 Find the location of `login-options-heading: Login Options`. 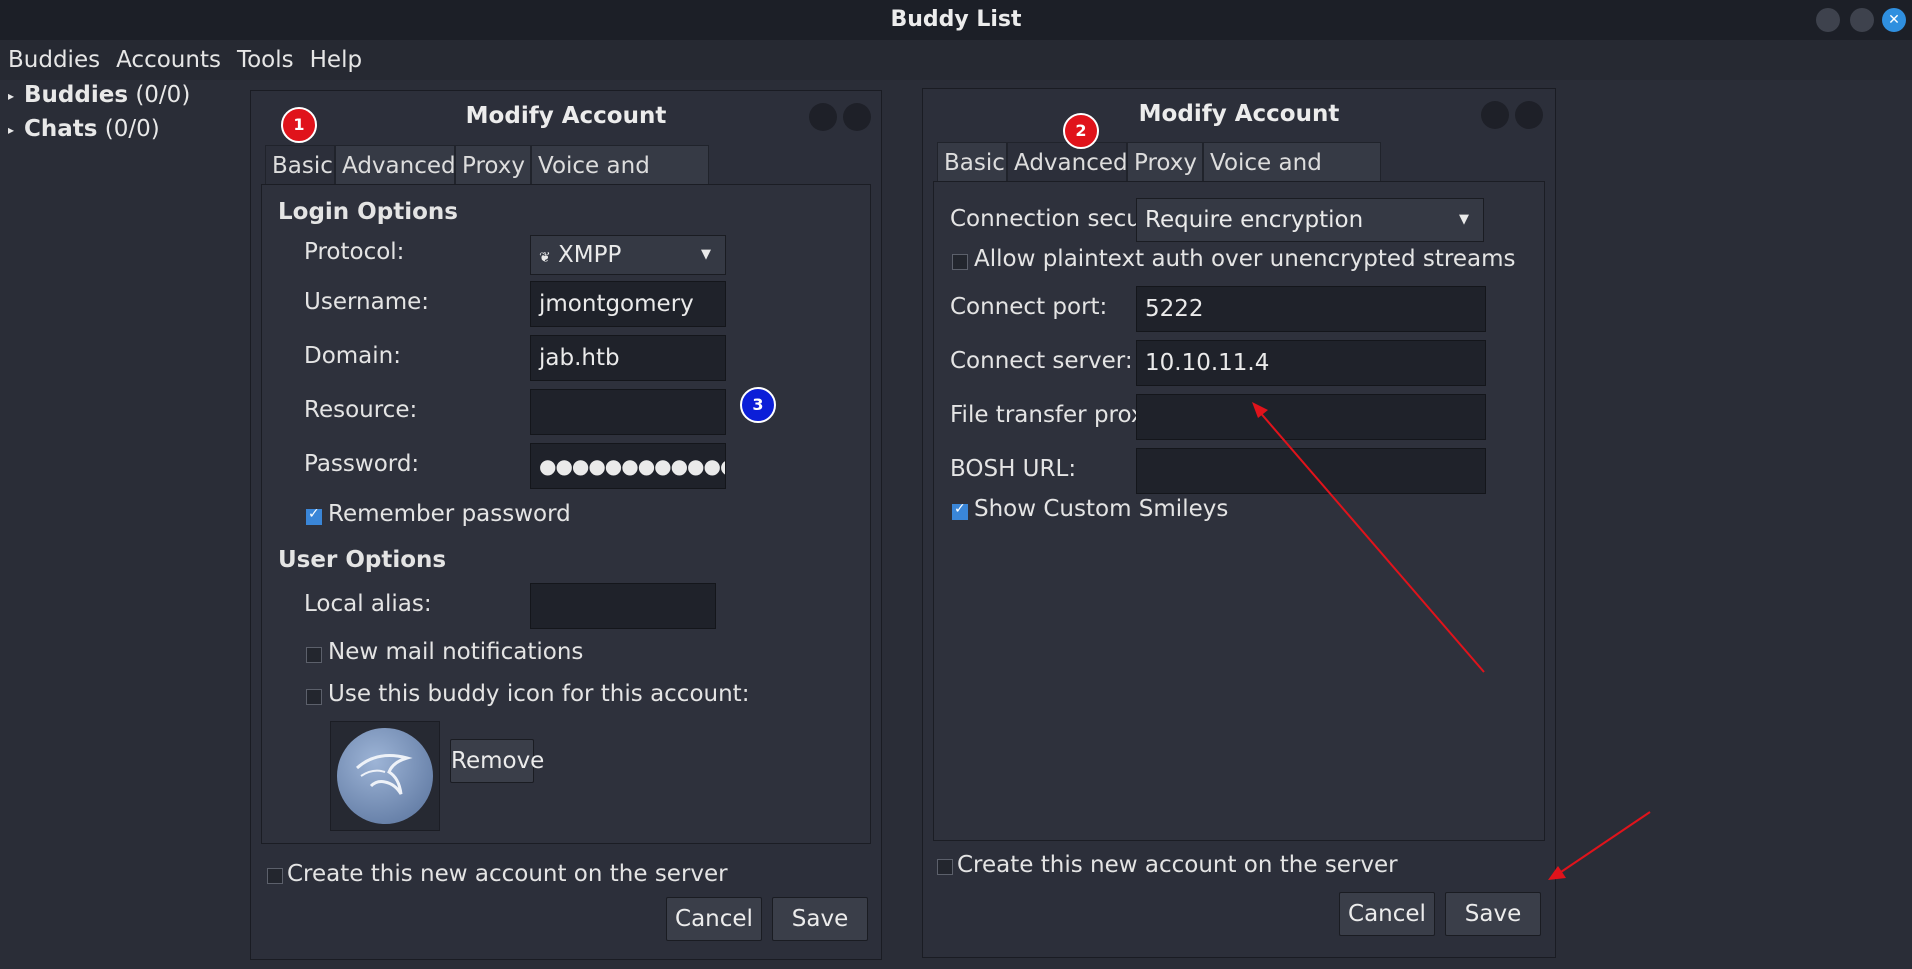

login-options-heading: Login Options is located at coordinates (368, 212).